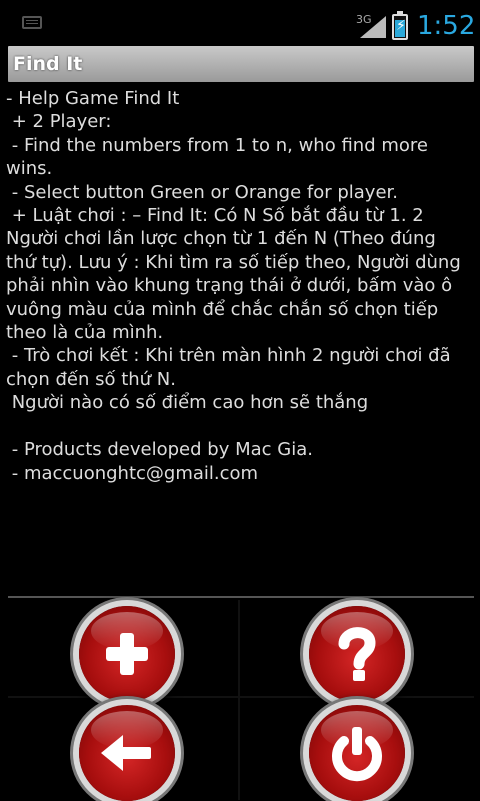  I want to click on help-button, so click(357, 654).